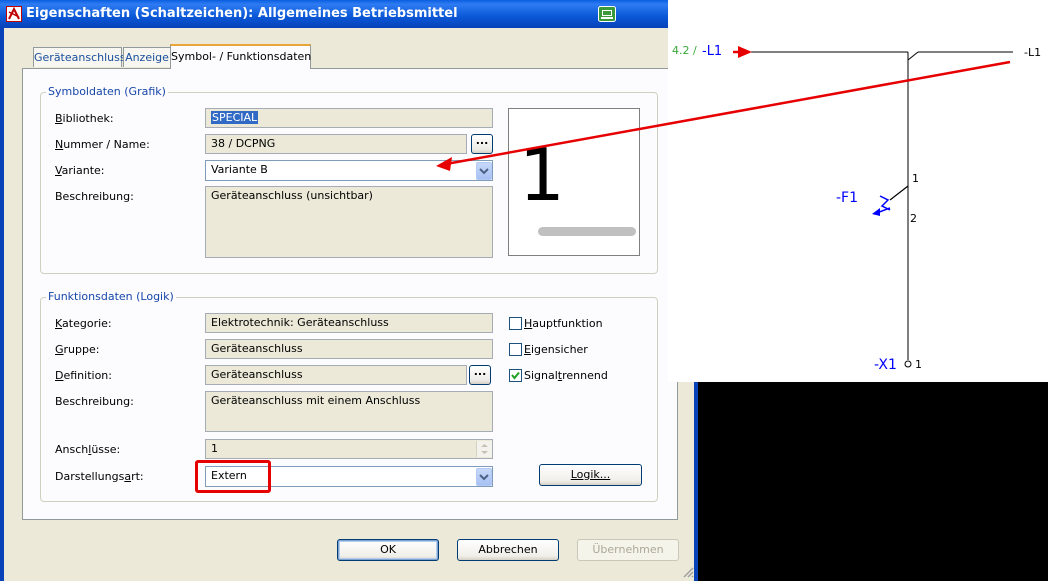 This screenshot has height=581, width=1048. Describe the element at coordinates (728, 113) in the screenshot. I see `annotation-arrow-line` at that location.